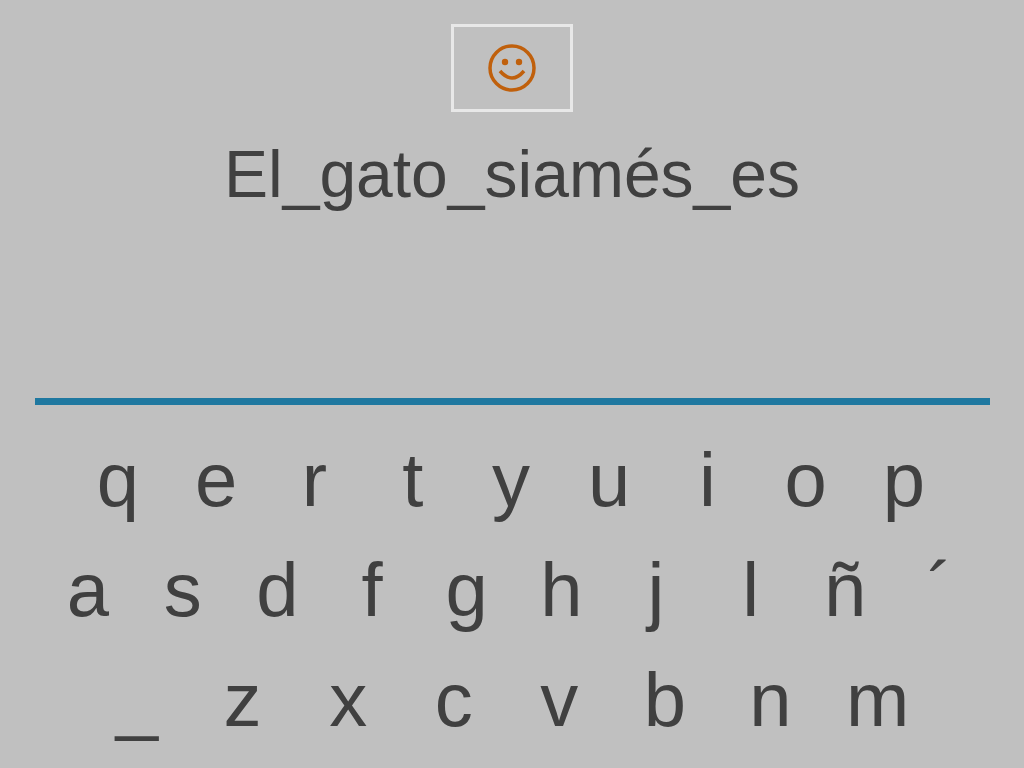 Image resolution: width=1024 pixels, height=768 pixels. I want to click on letter-key: q, so click(118, 480).